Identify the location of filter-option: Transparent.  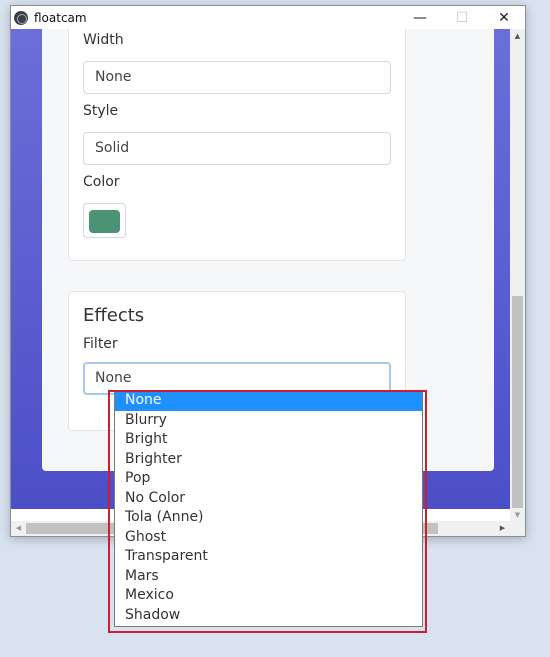
(268, 557).